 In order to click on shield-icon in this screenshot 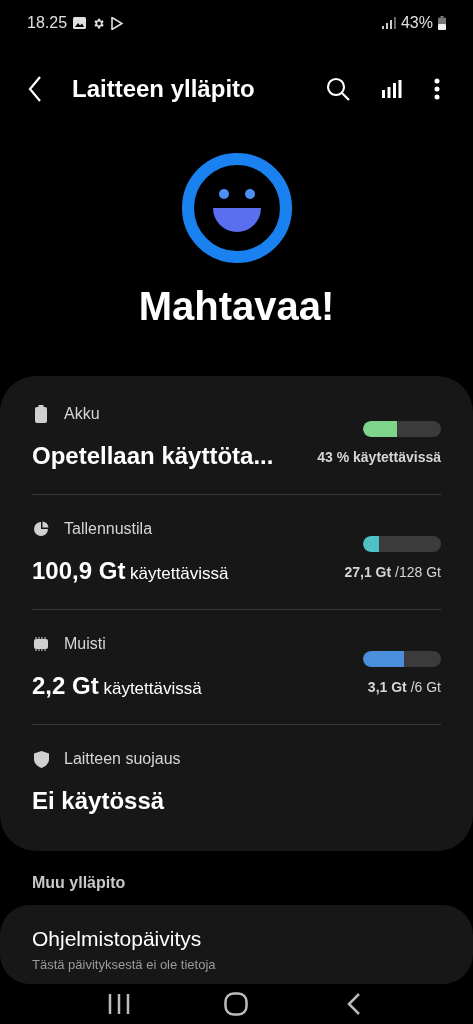, I will do `click(41, 759)`.